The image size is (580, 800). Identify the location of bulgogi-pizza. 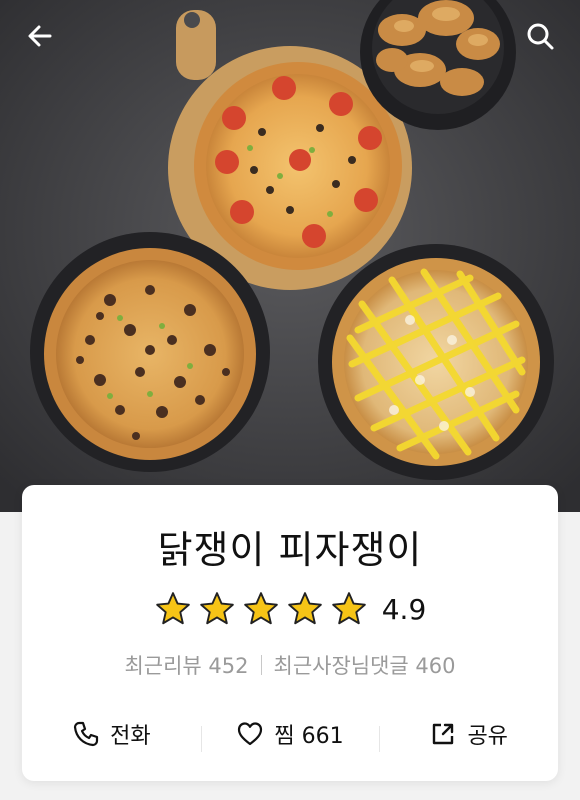
(150, 352).